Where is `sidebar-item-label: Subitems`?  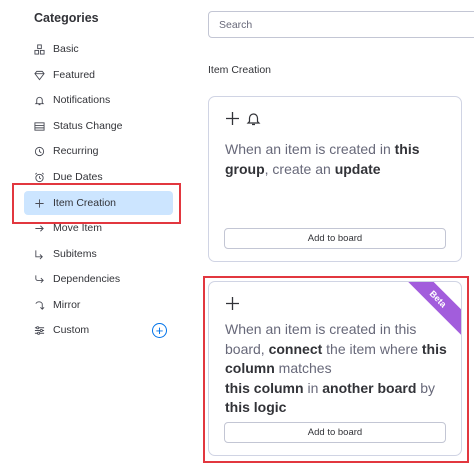
sidebar-item-label: Subitems is located at coordinates (75, 254).